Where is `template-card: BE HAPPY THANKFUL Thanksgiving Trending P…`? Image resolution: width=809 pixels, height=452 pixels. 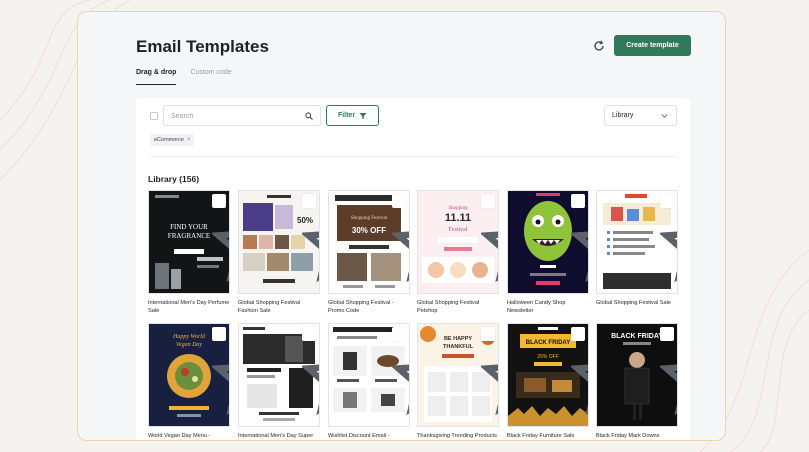
template-card: BE HAPPY THANKFUL Thanksgiving Trending P… is located at coordinates (458, 381).